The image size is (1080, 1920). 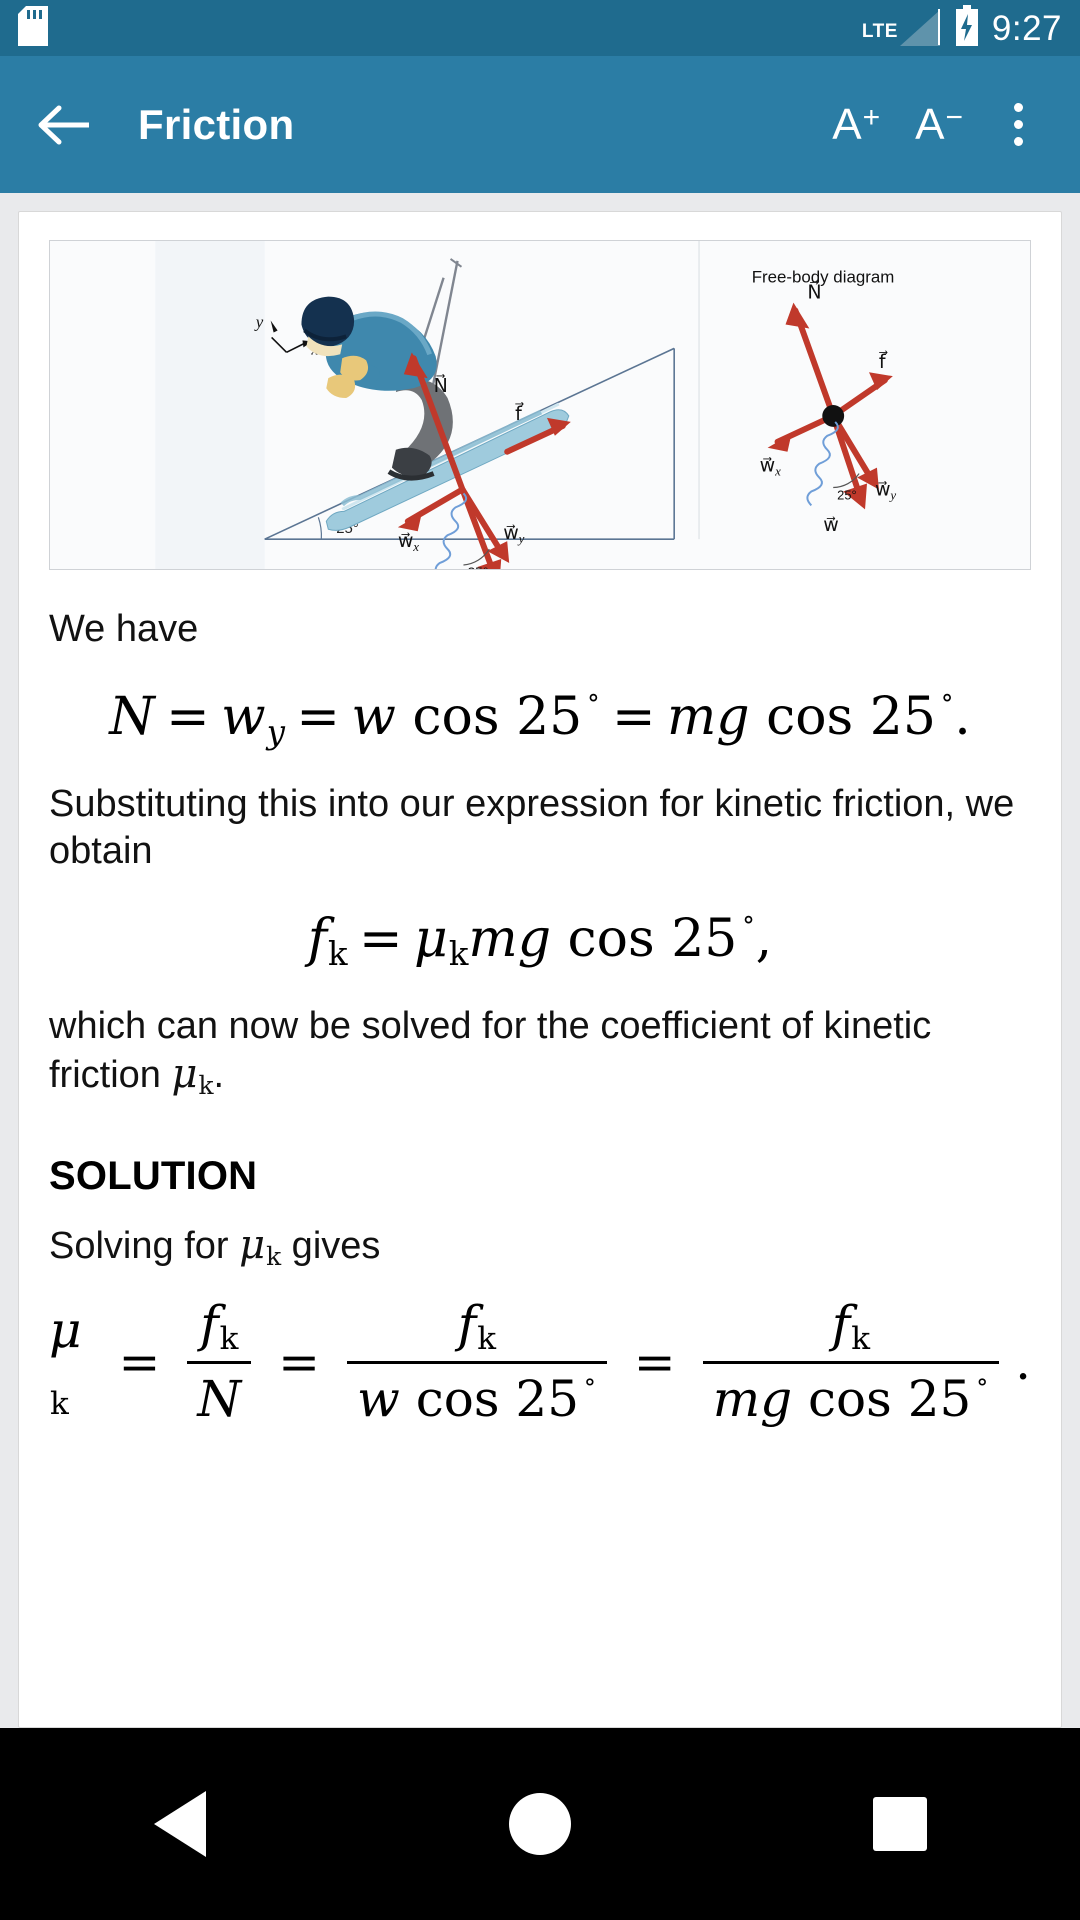 I want to click on decrease-font-letter: A, so click(x=930, y=124).